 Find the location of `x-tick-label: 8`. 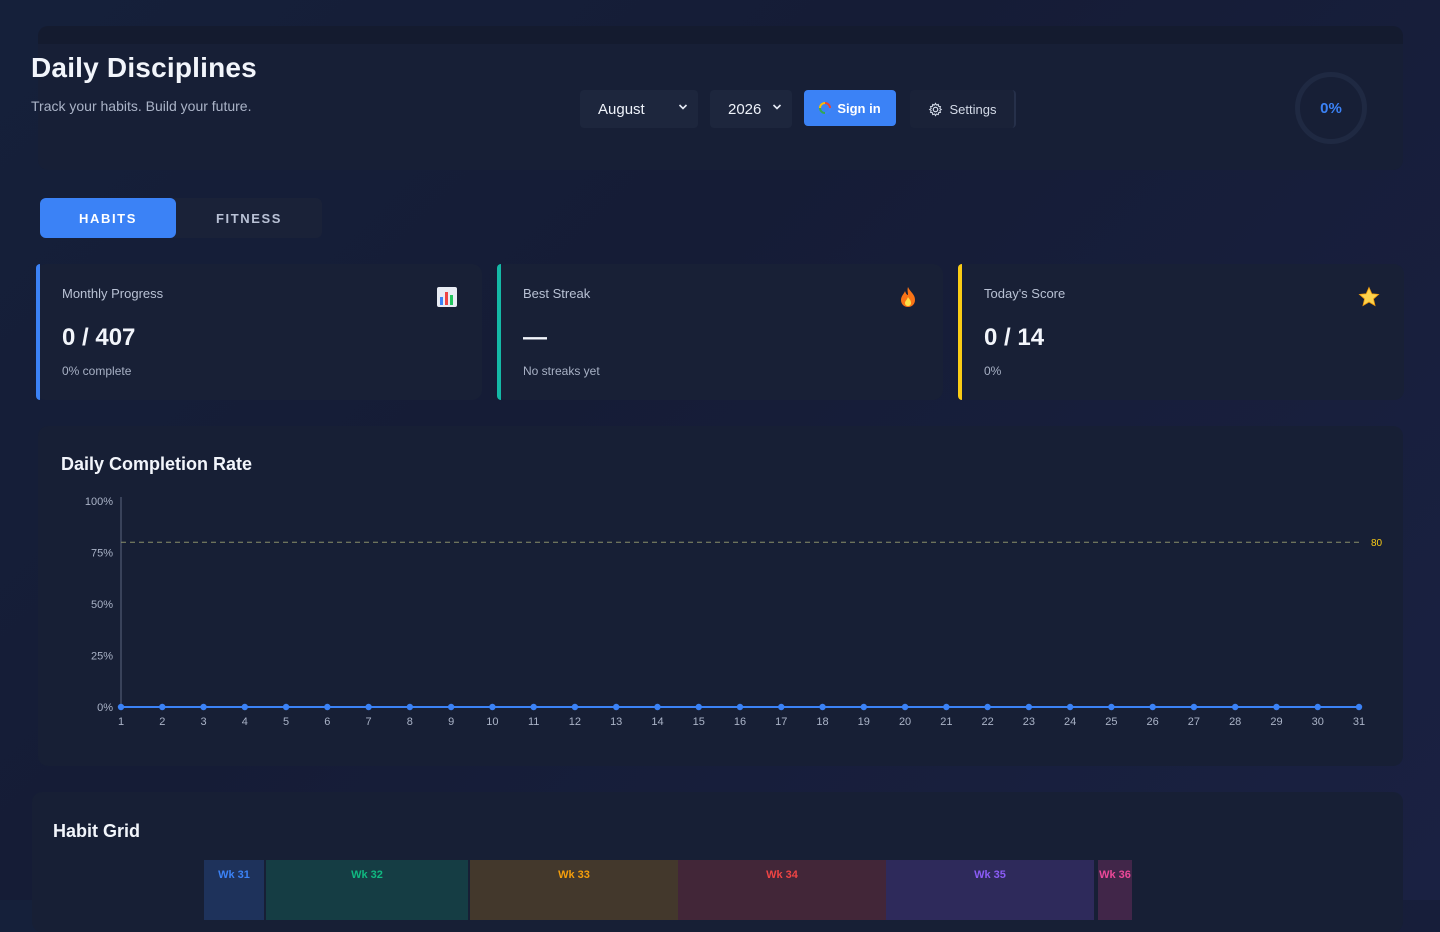

x-tick-label: 8 is located at coordinates (410, 722).